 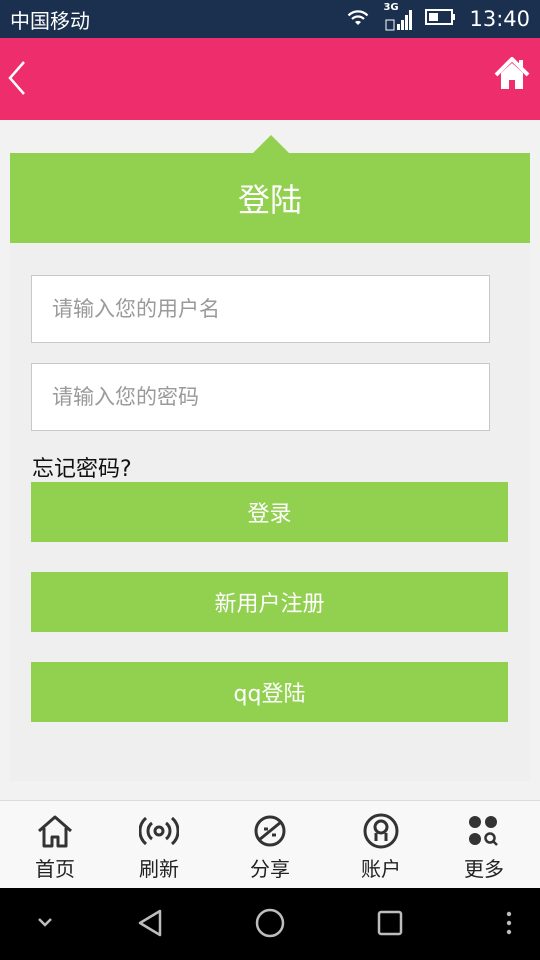 What do you see at coordinates (269, 602) in the screenshot?
I see `register-button: 新用户注册` at bounding box center [269, 602].